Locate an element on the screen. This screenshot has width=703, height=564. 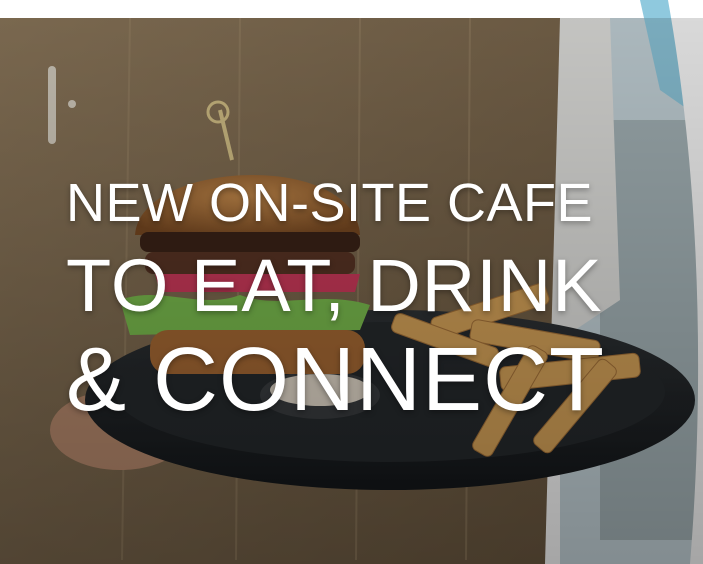
headline-line-2: TO EAT, DRINK is located at coordinates (334, 285).